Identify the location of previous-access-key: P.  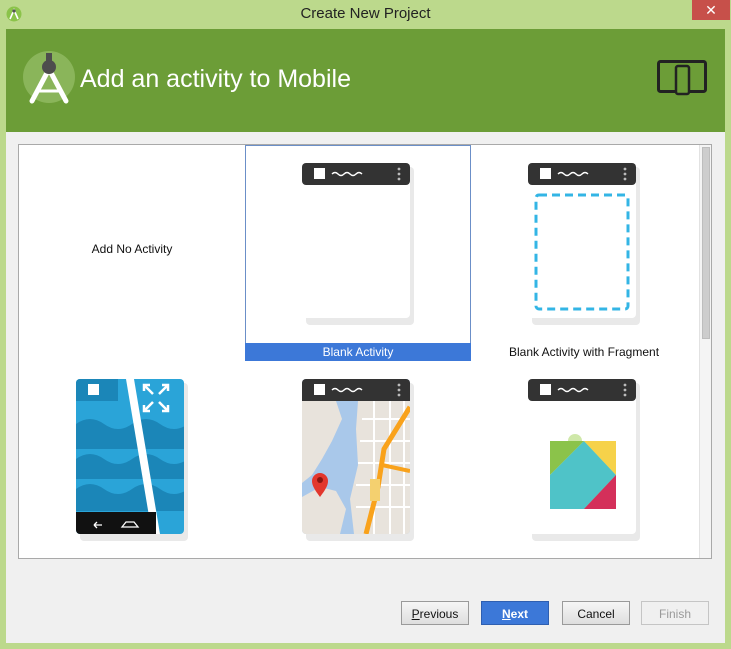
(415, 614).